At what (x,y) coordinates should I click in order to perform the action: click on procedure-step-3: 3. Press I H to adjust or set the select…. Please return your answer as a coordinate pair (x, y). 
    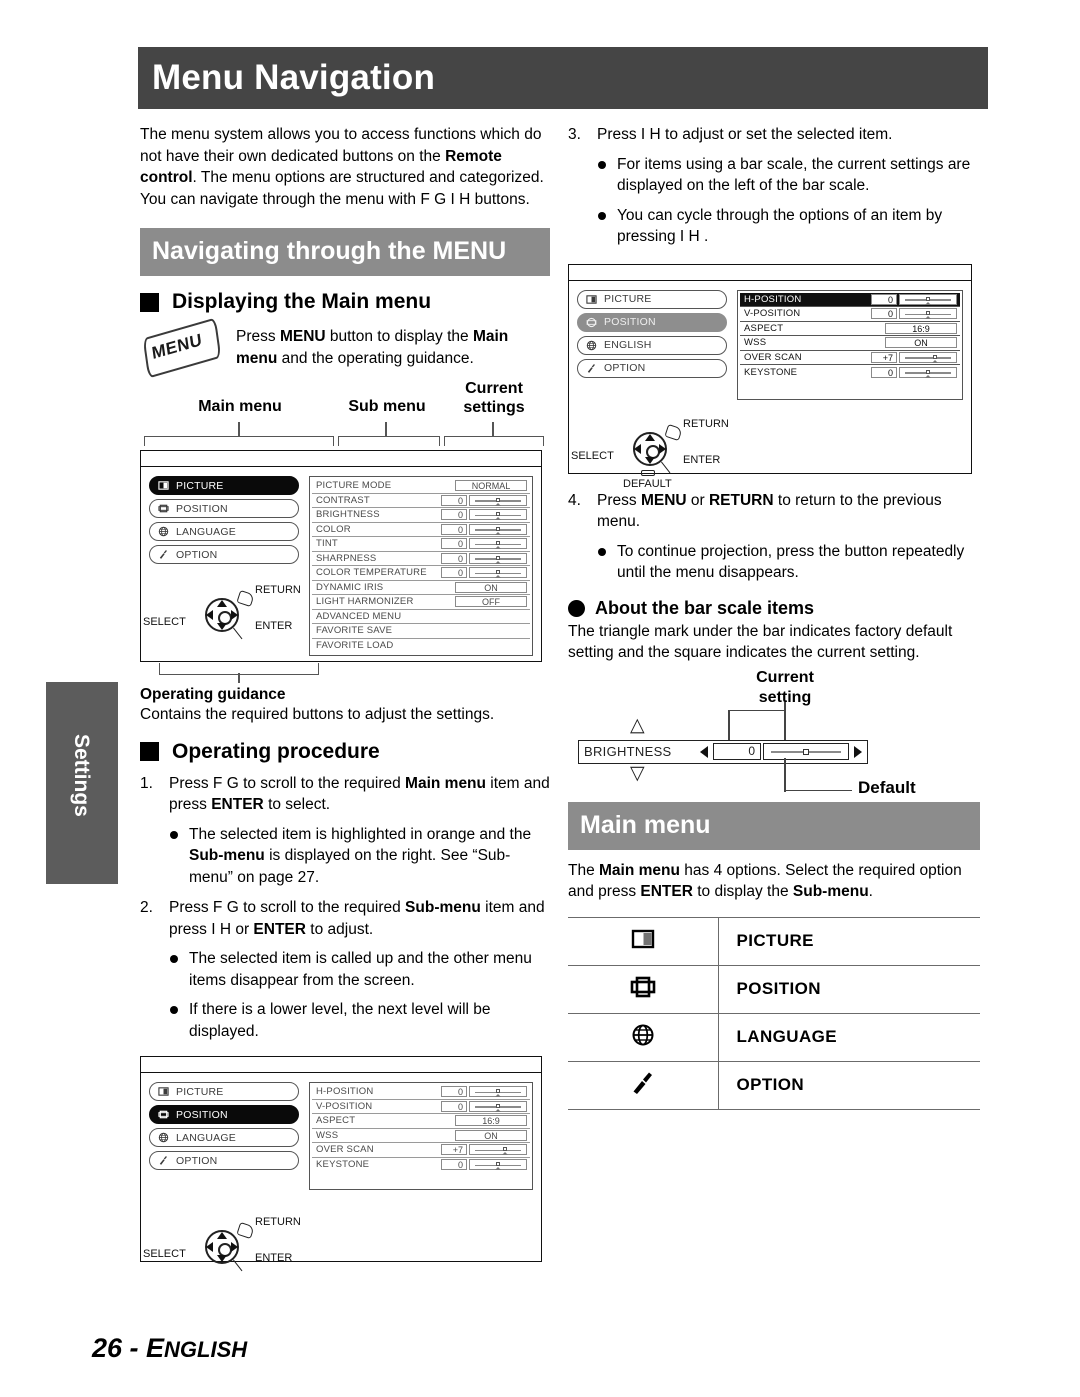
    Looking at the image, I should click on (730, 134).